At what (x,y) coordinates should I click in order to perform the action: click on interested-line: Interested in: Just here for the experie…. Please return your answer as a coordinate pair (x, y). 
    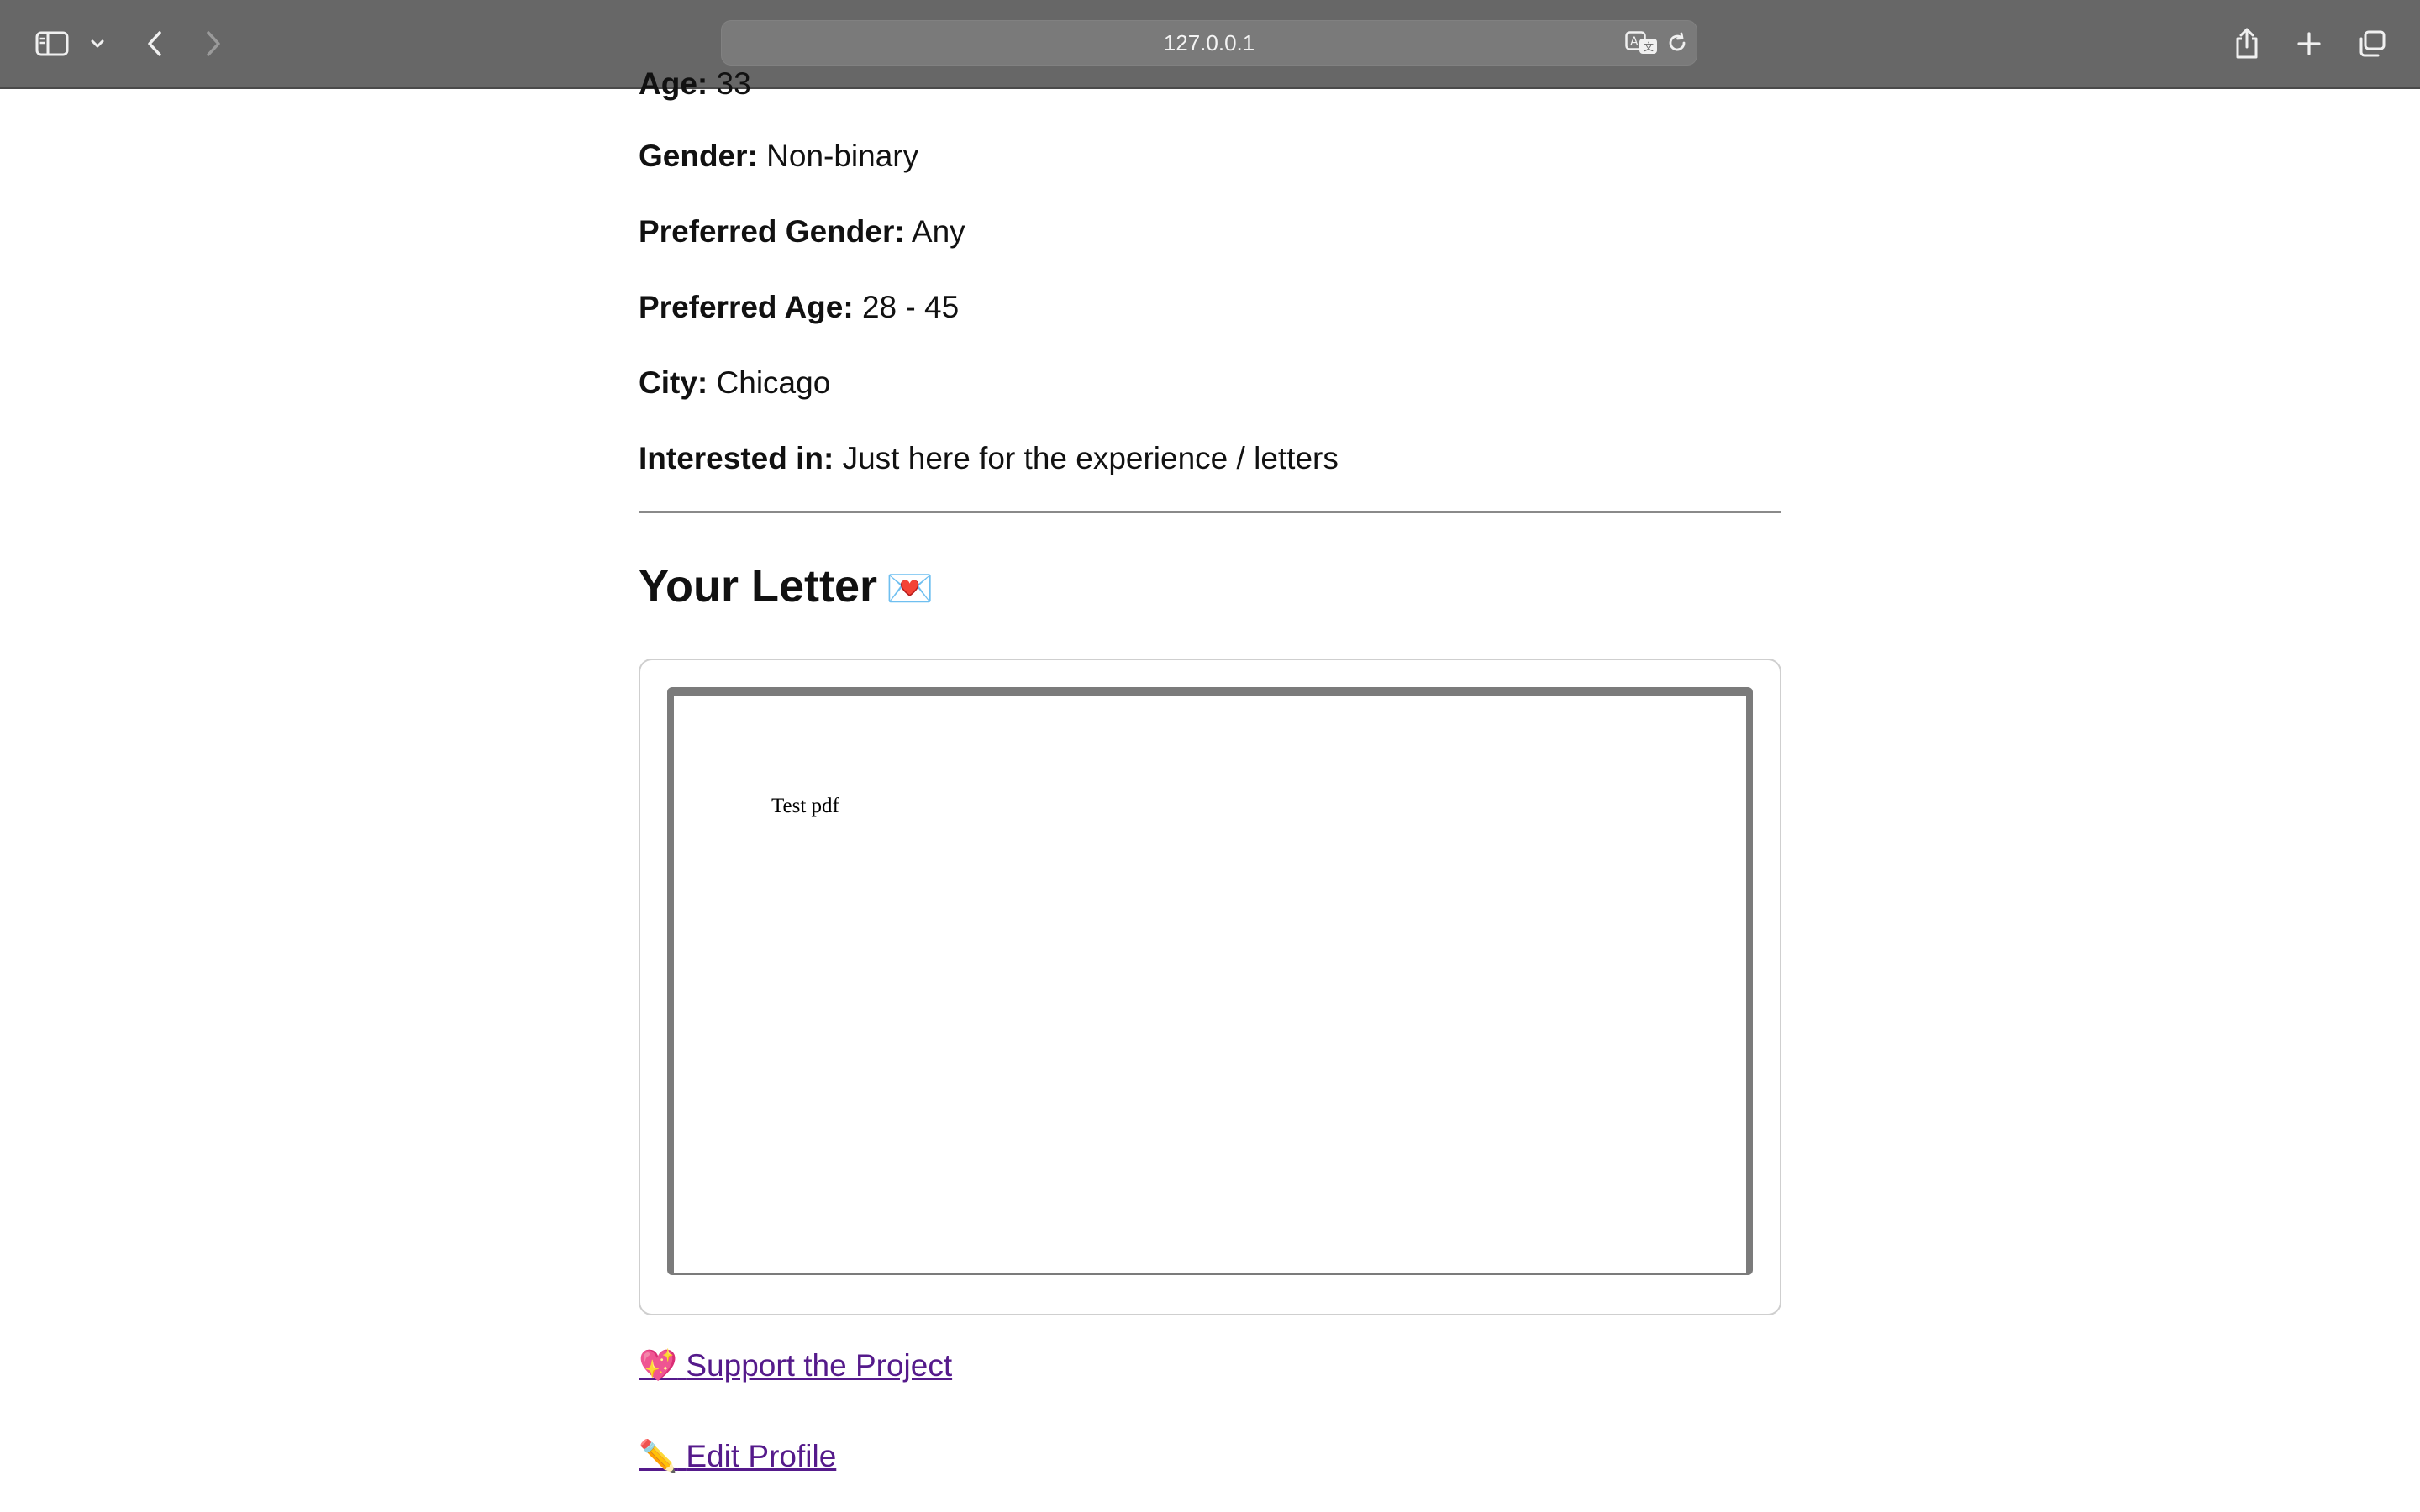
    Looking at the image, I should click on (989, 458).